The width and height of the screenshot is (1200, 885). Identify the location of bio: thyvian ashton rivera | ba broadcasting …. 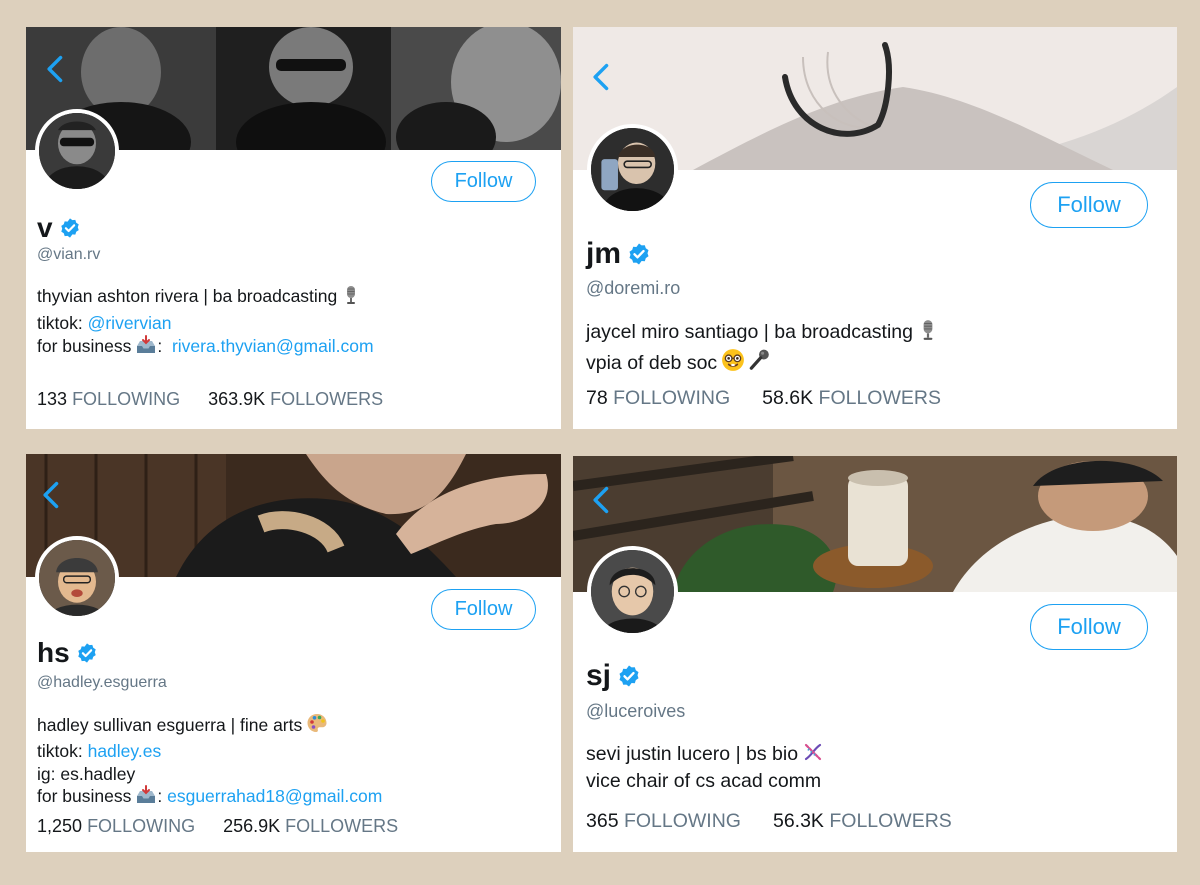
(205, 323).